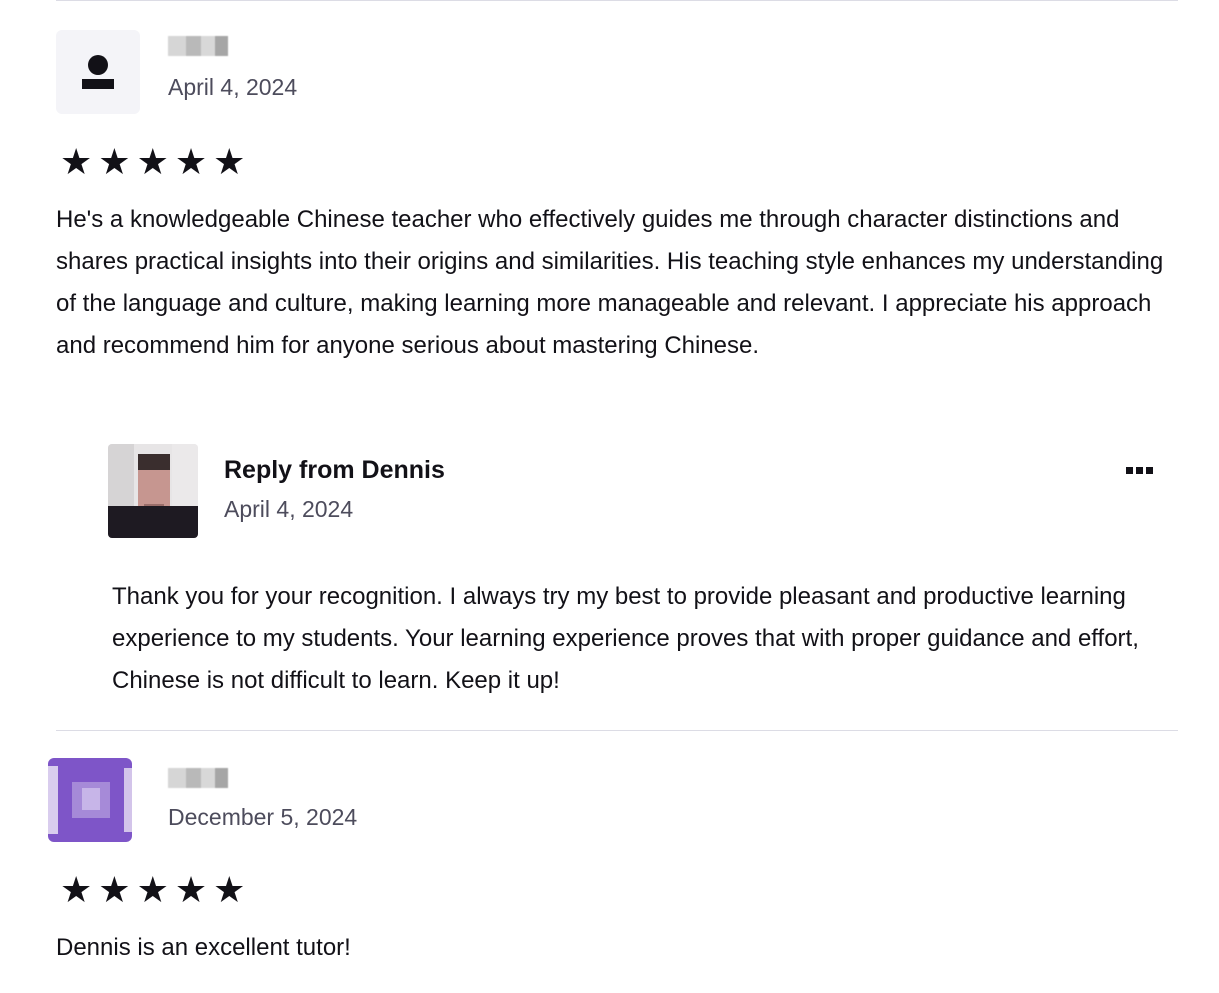 The image size is (1219, 993). Describe the element at coordinates (153, 491) in the screenshot. I see `tutor-avatar` at that location.